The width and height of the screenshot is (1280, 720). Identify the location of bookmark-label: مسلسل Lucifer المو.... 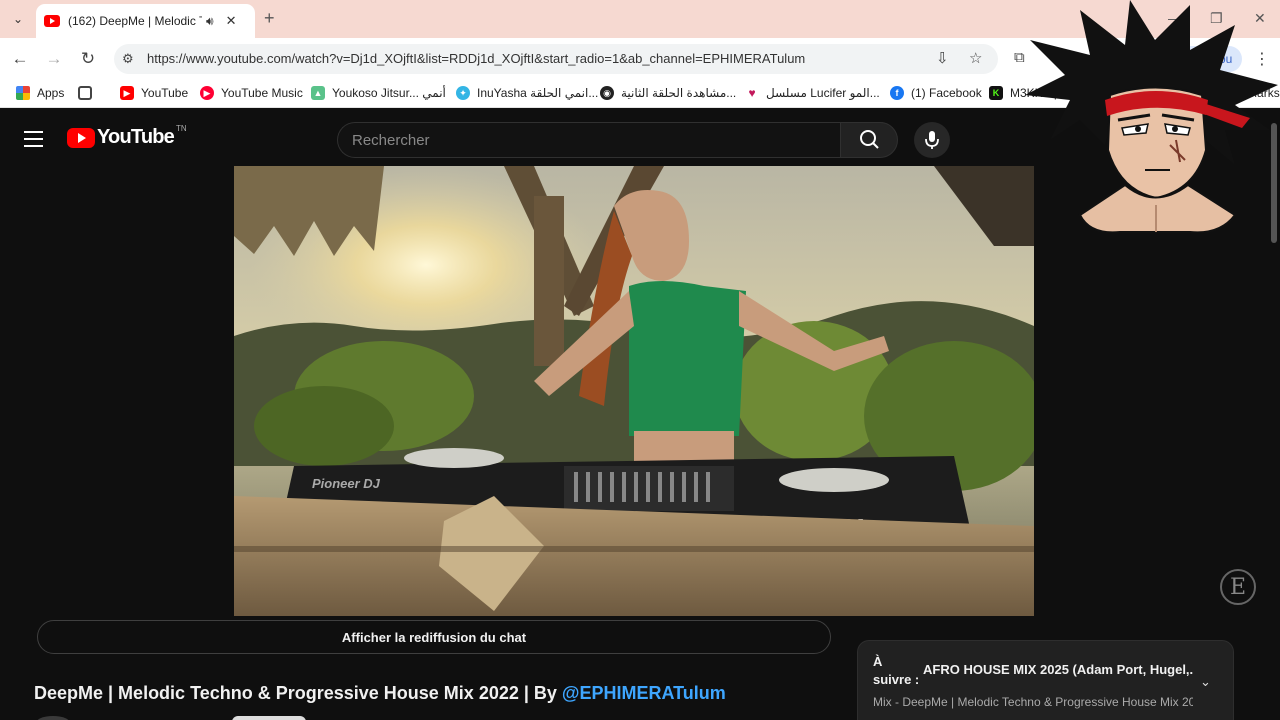
(823, 93).